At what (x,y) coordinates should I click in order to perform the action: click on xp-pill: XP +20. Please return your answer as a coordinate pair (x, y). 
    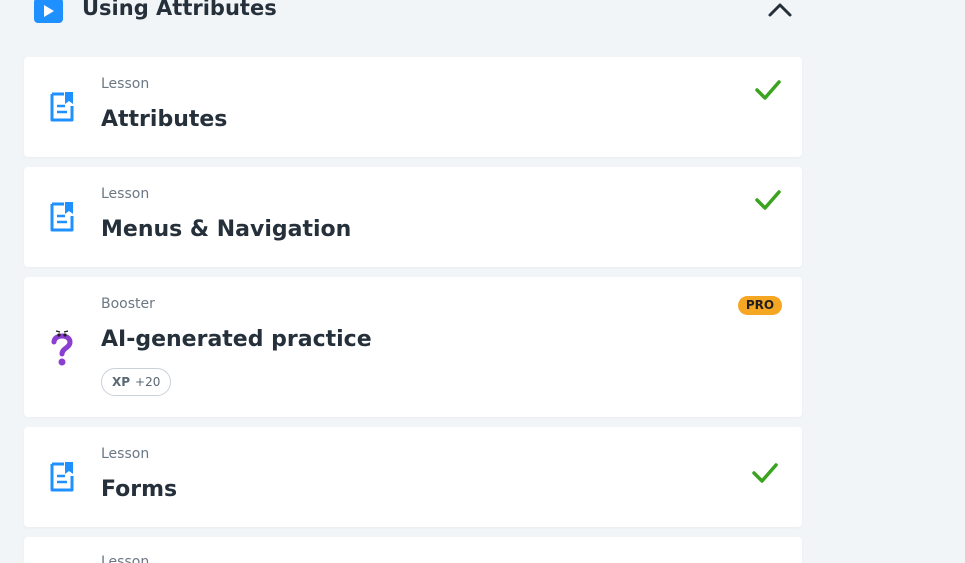
    Looking at the image, I should click on (136, 382).